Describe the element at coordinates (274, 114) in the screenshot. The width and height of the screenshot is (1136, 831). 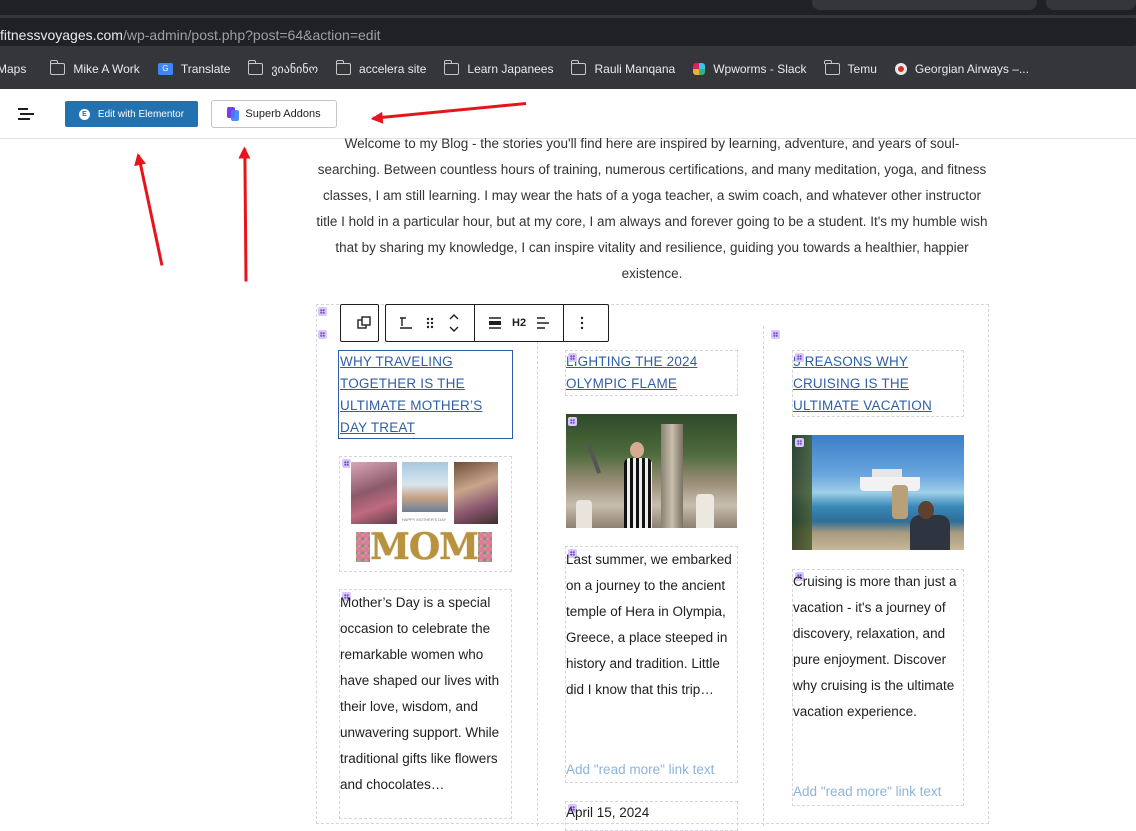
I see `superb-addons-button: Superb Addons` at that location.